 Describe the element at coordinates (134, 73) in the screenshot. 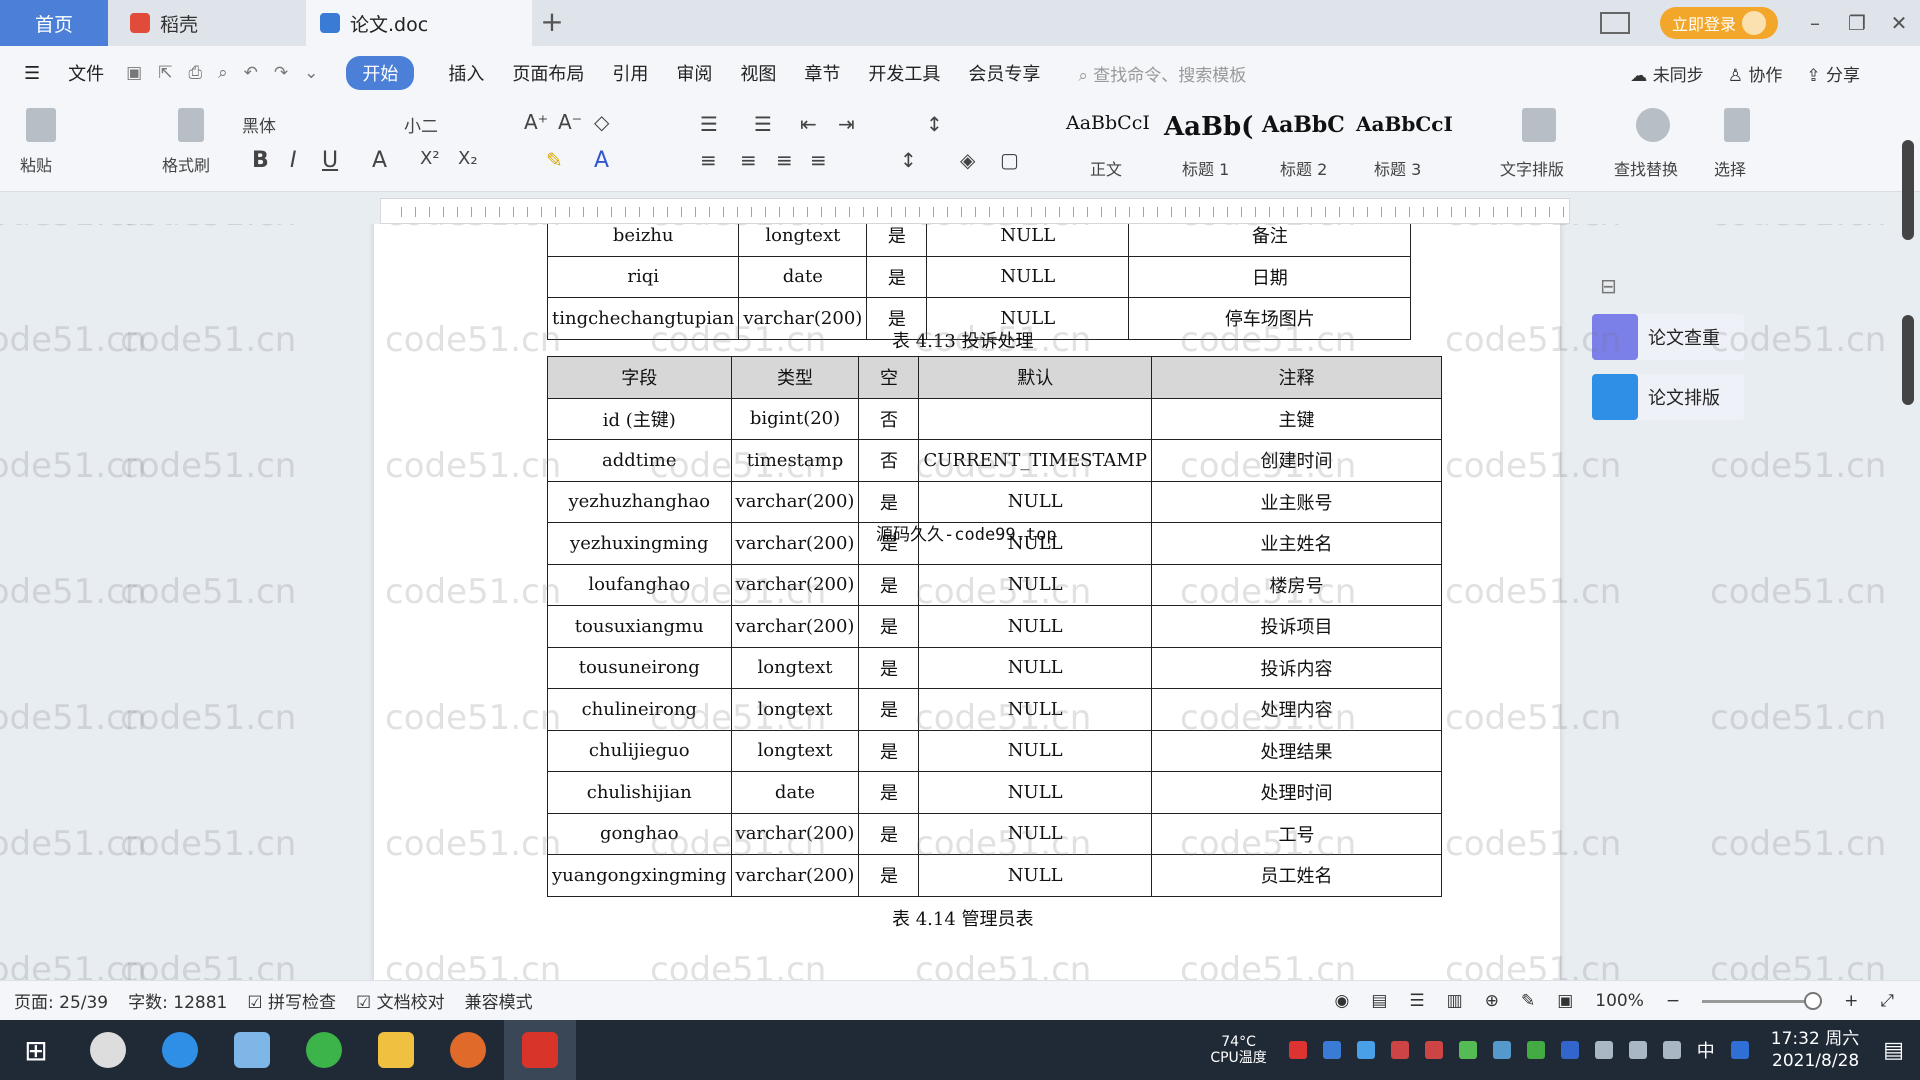

I see `save-icon: ▣` at that location.